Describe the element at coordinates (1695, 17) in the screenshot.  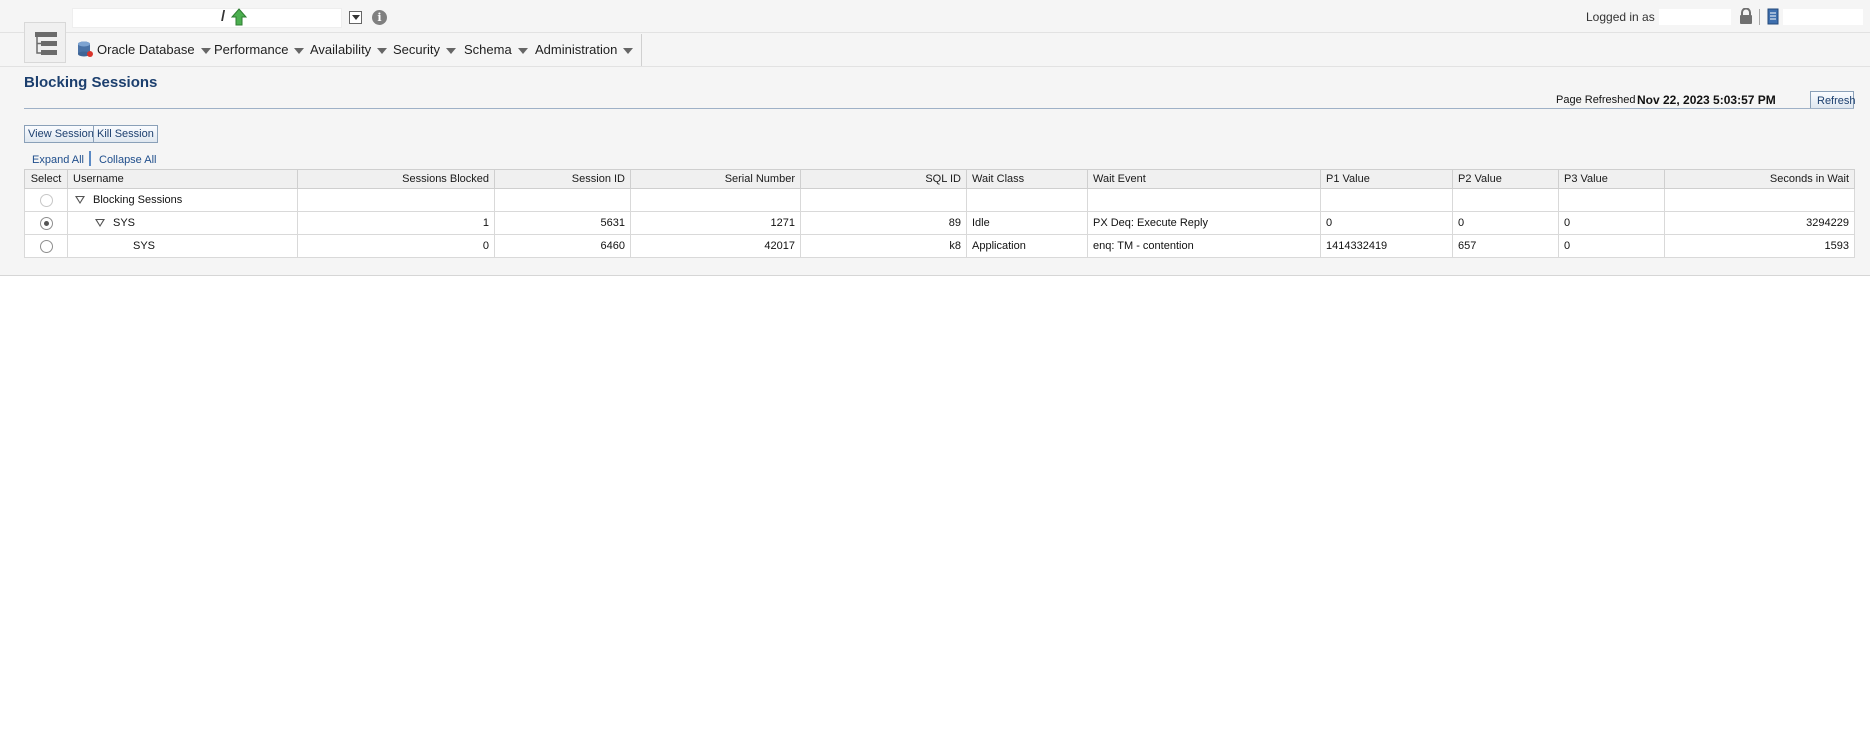
I see `user-name` at that location.